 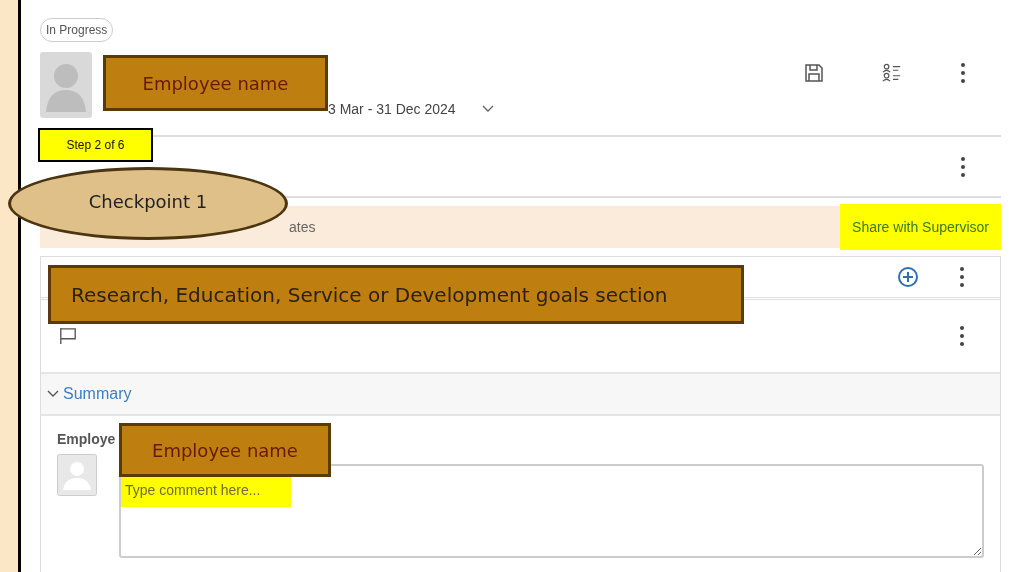 I want to click on save-icon, so click(x=814, y=73).